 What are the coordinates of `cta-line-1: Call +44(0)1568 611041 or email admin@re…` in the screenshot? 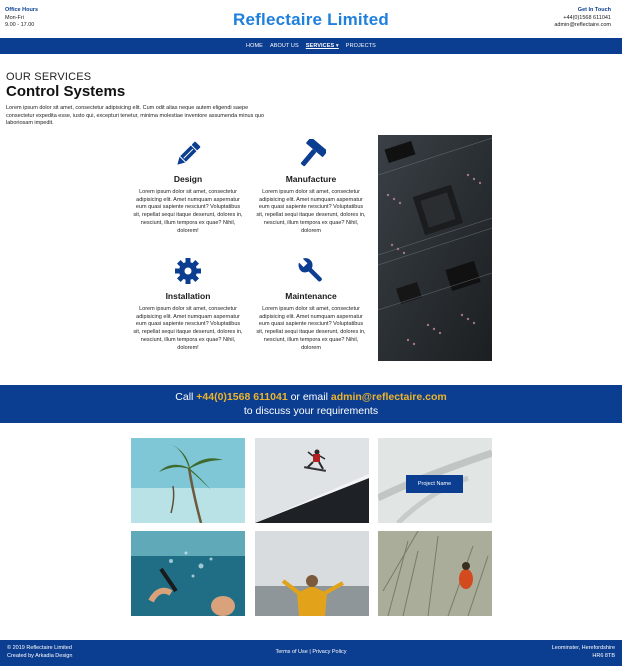 It's located at (311, 397).